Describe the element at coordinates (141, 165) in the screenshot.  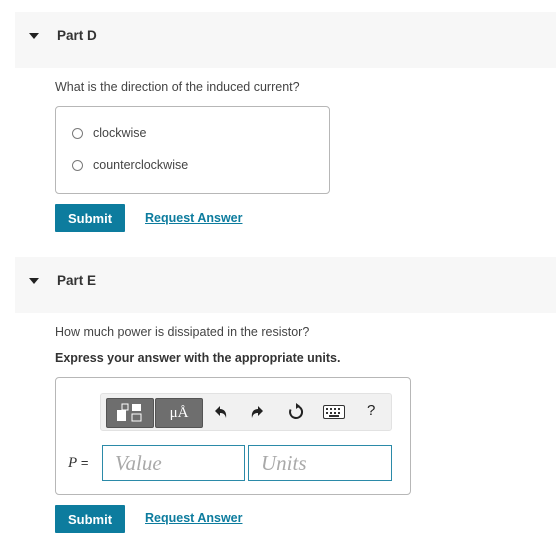
I see `option-counterclockwise-label: counterclockwise` at that location.